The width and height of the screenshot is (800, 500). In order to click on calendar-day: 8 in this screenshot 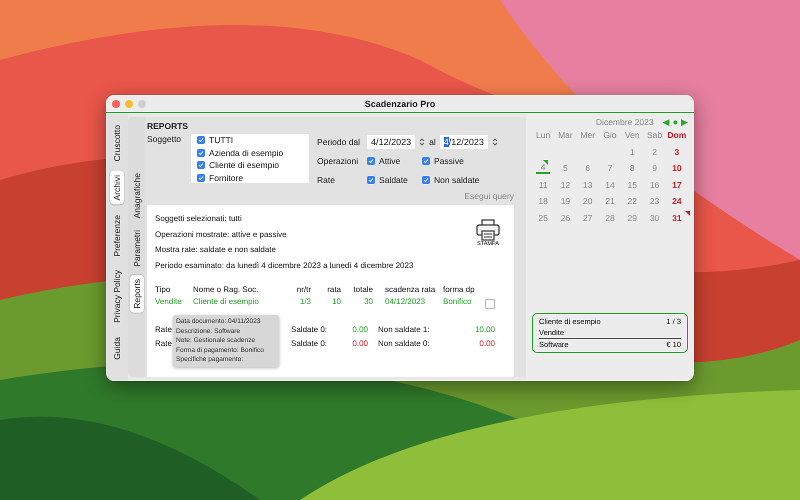, I will do `click(632, 168)`.